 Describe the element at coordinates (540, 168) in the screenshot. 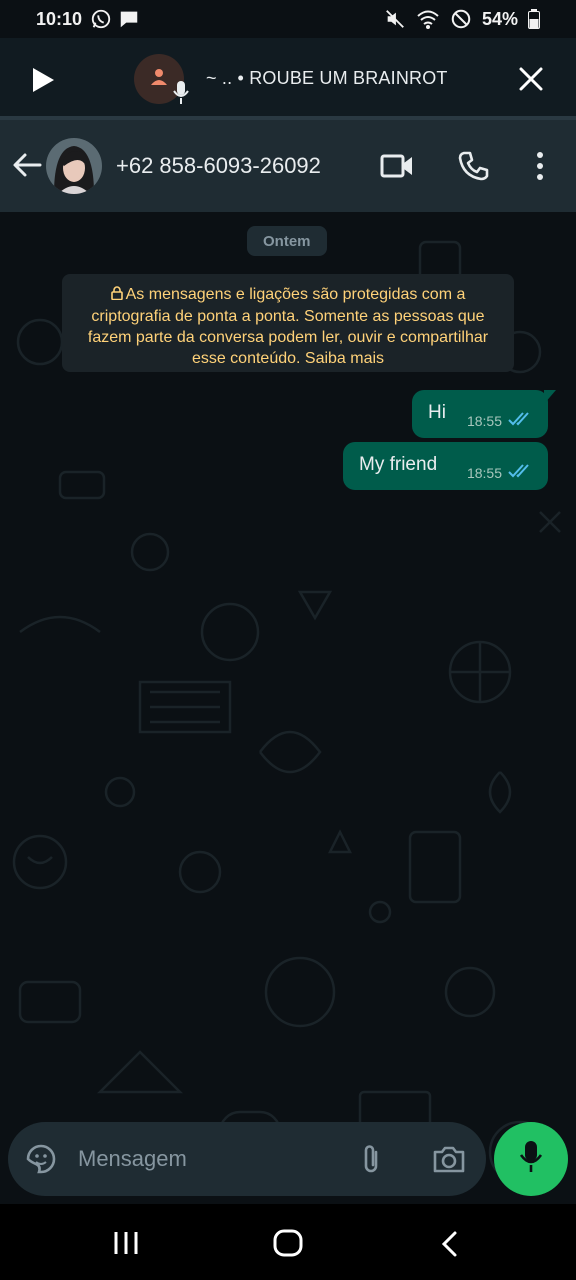

I see `more-vert-icon` at that location.